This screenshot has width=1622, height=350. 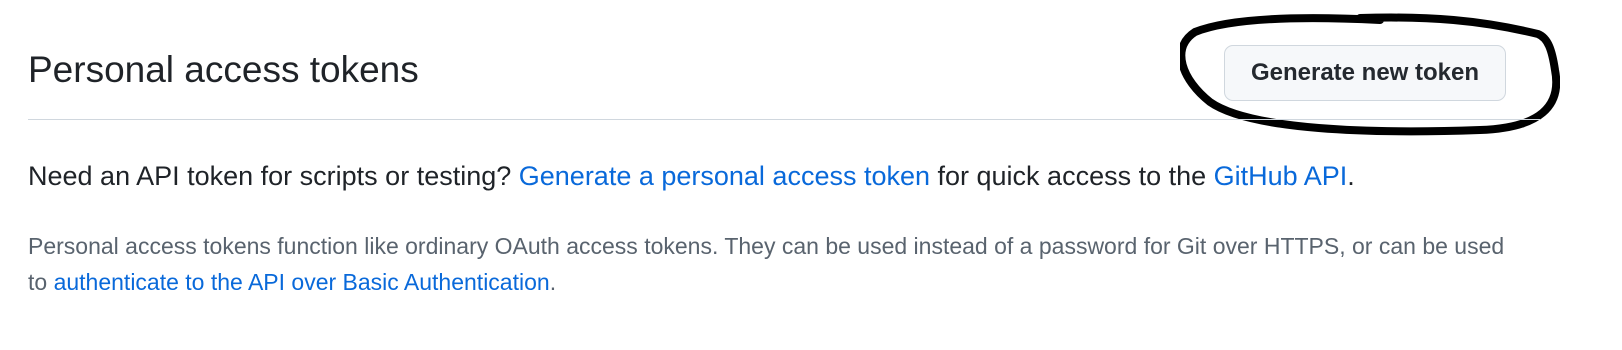 What do you see at coordinates (1281, 176) in the screenshot?
I see `github-api-link: GitHub API` at bounding box center [1281, 176].